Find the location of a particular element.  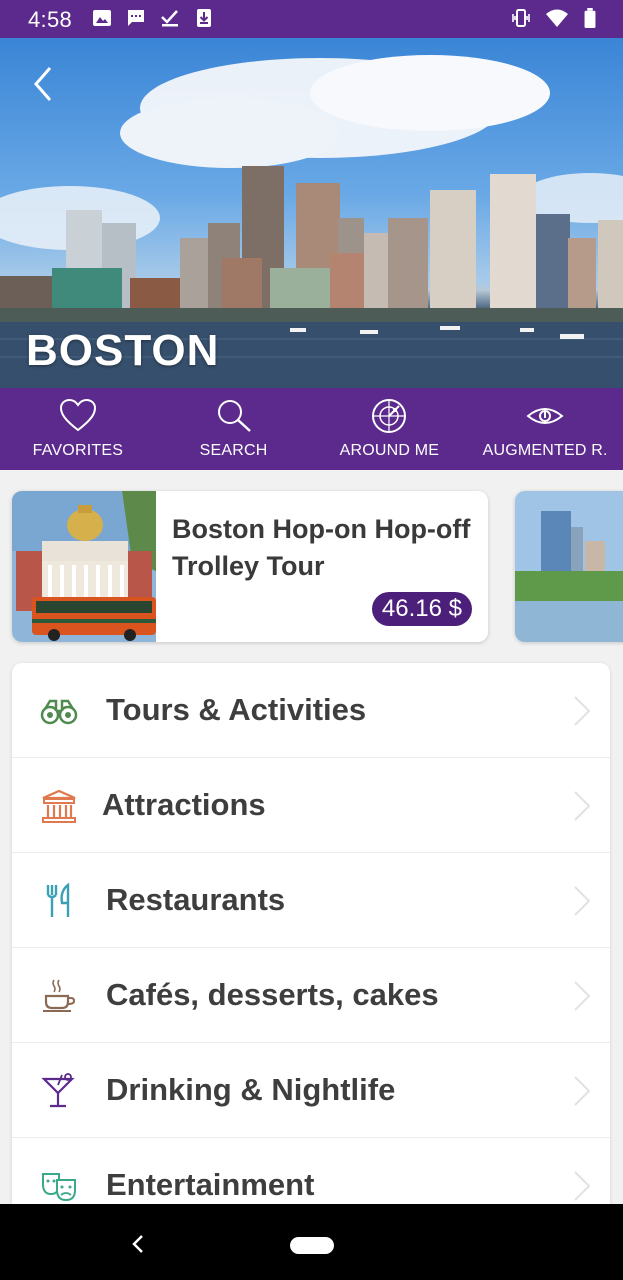

system-home-pill is located at coordinates (312, 1245).